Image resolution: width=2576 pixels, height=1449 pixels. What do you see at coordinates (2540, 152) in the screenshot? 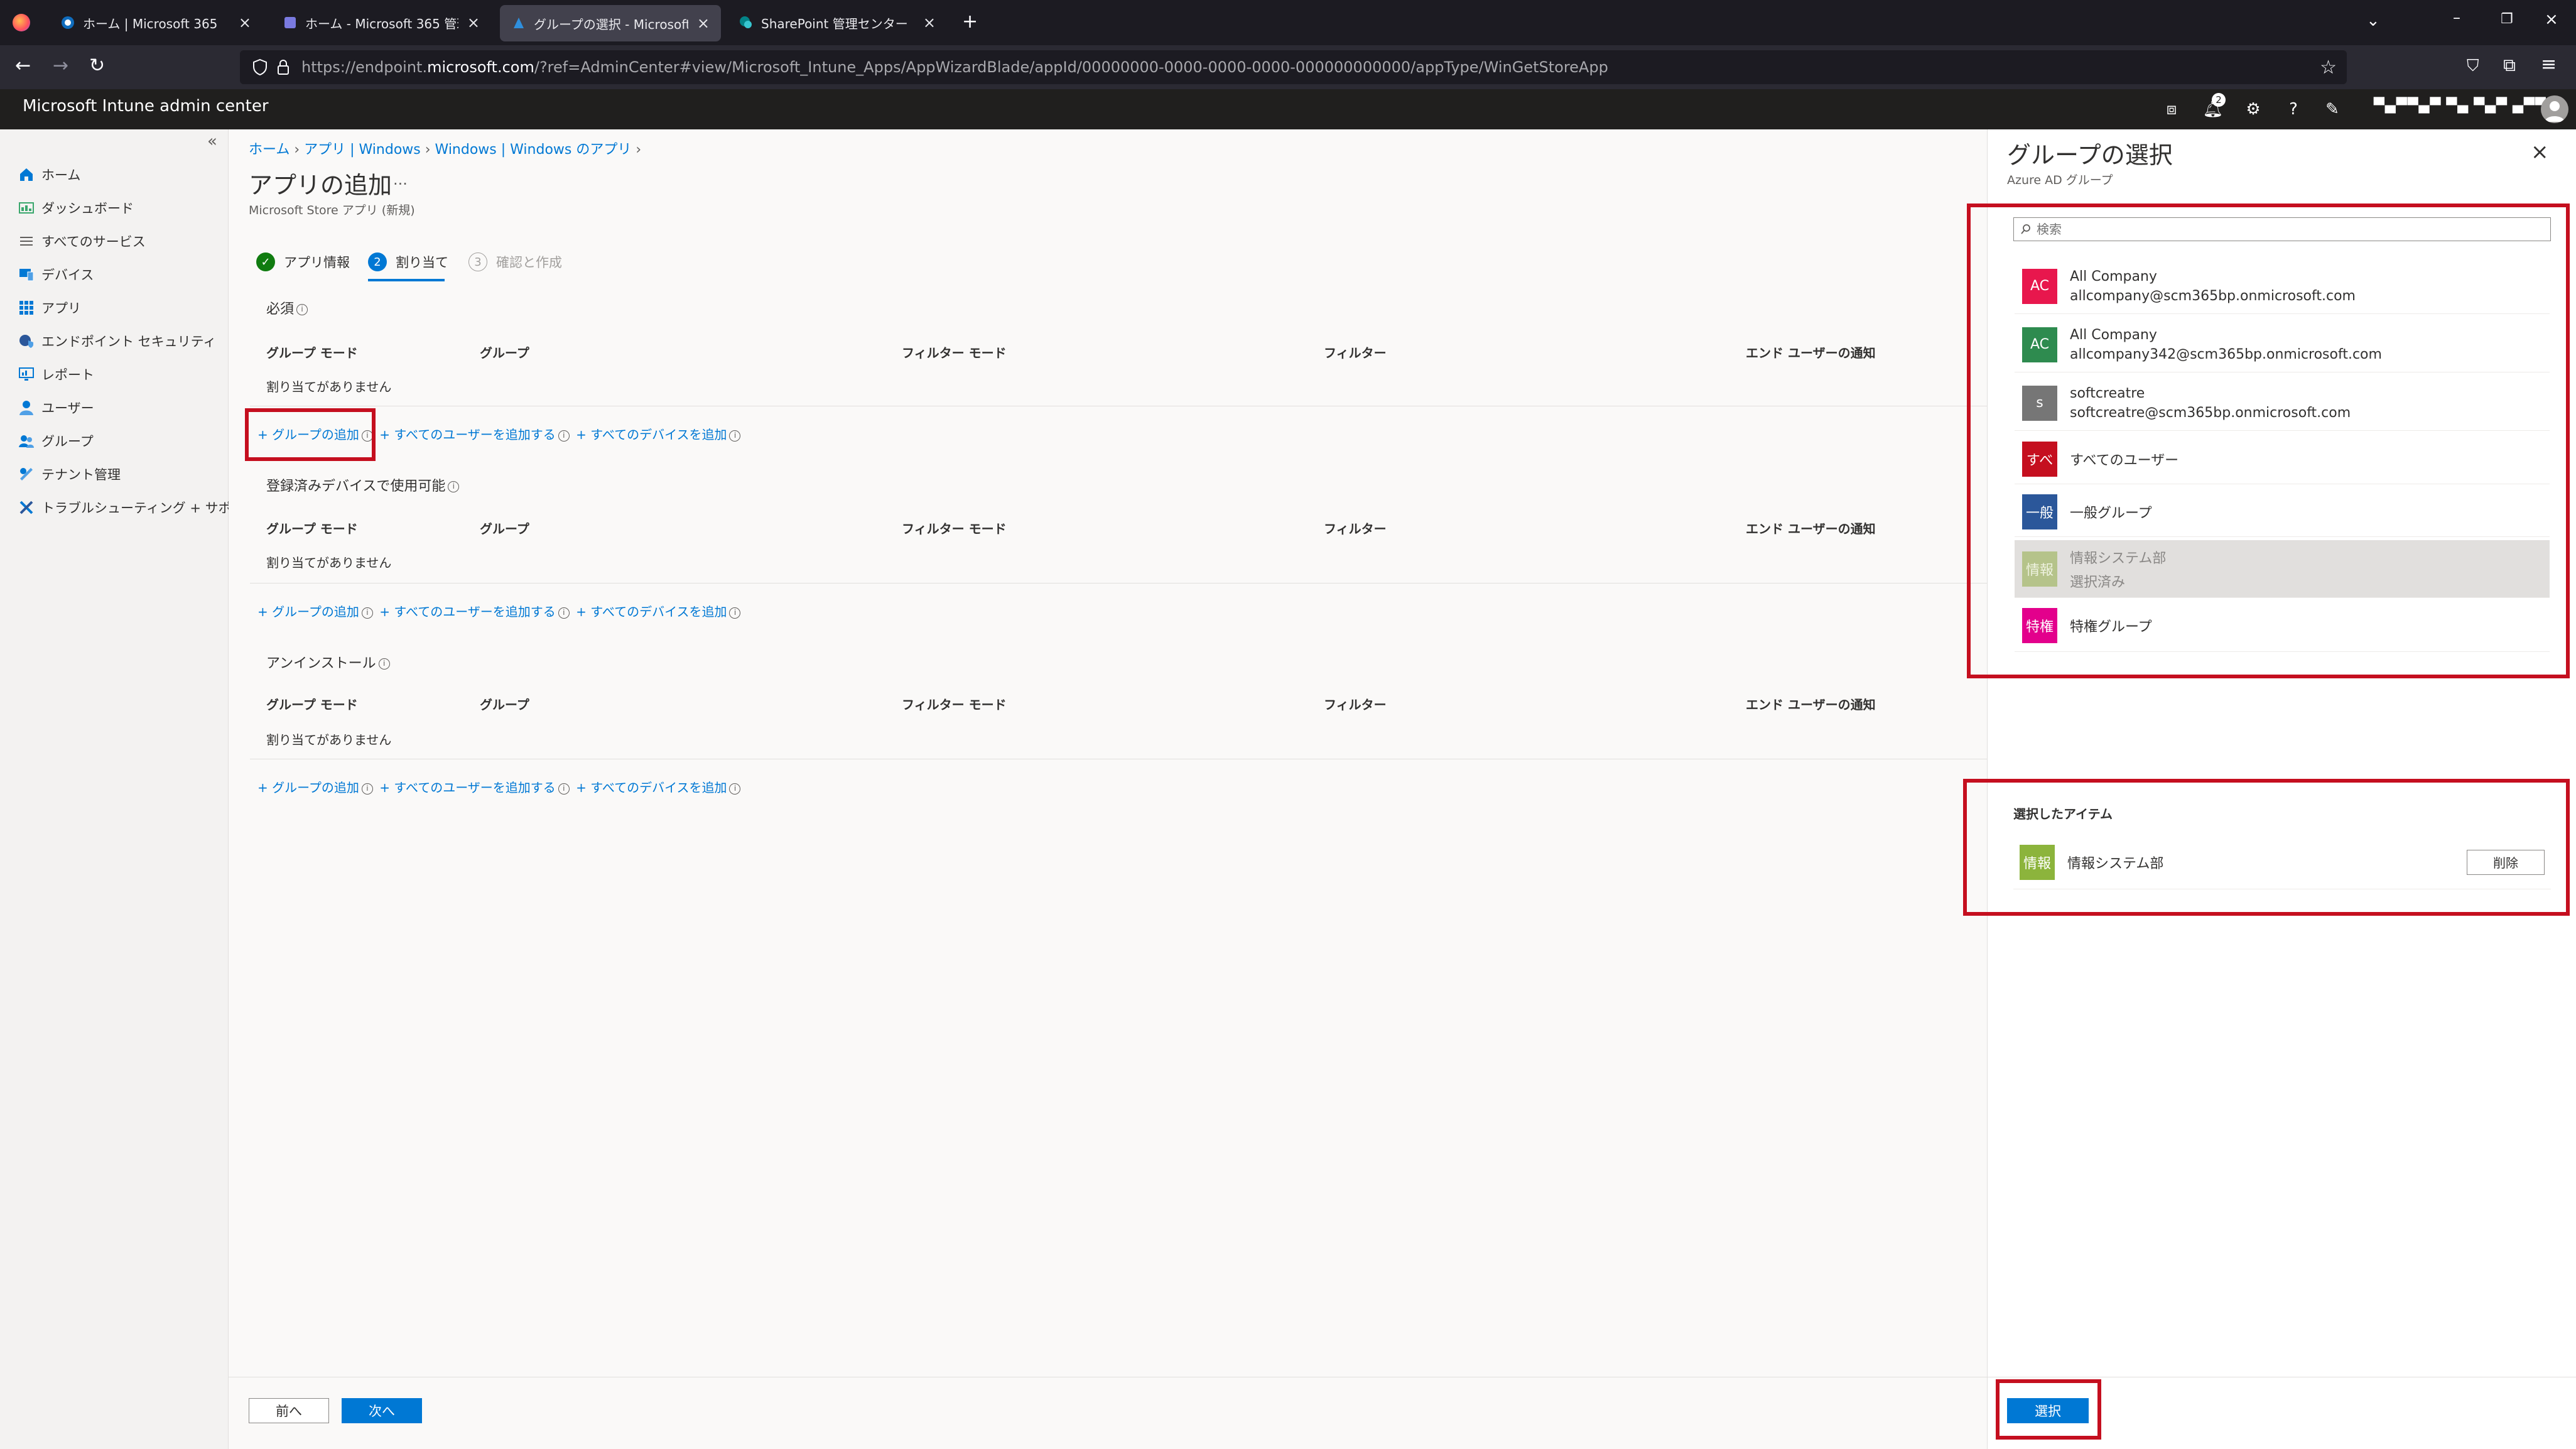
I see `close-panel-icon: ×` at bounding box center [2540, 152].